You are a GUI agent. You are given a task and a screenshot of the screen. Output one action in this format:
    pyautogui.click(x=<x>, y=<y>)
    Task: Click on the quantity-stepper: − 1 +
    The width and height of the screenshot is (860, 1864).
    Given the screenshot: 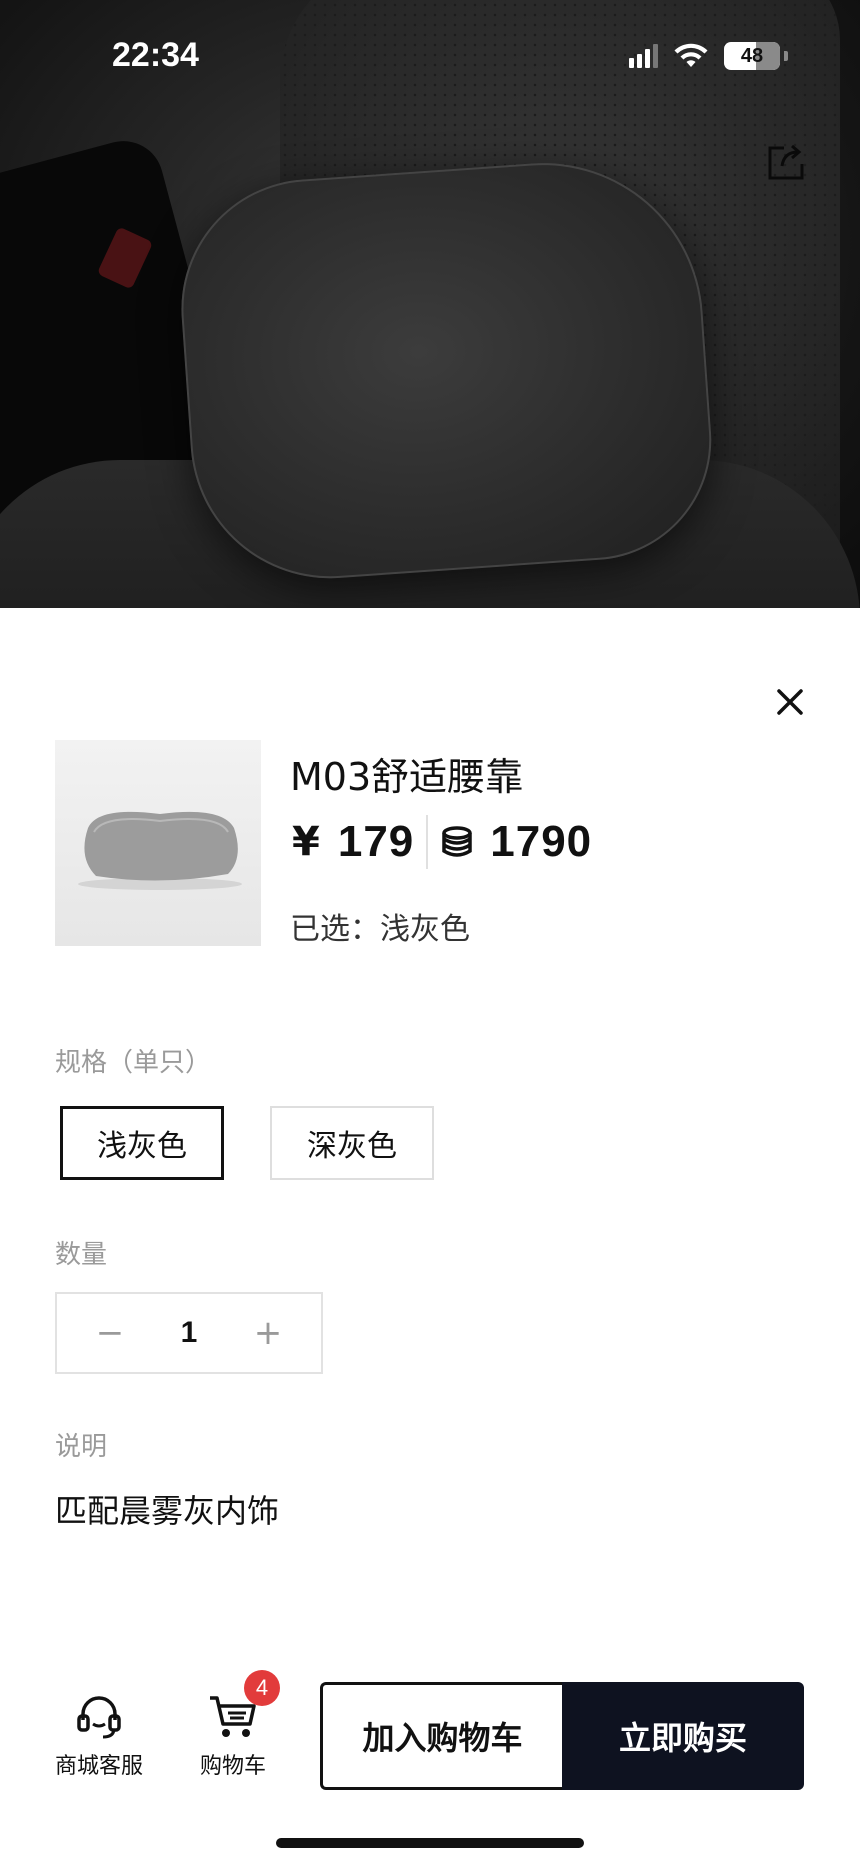 What is the action you would take?
    pyautogui.click(x=189, y=1333)
    